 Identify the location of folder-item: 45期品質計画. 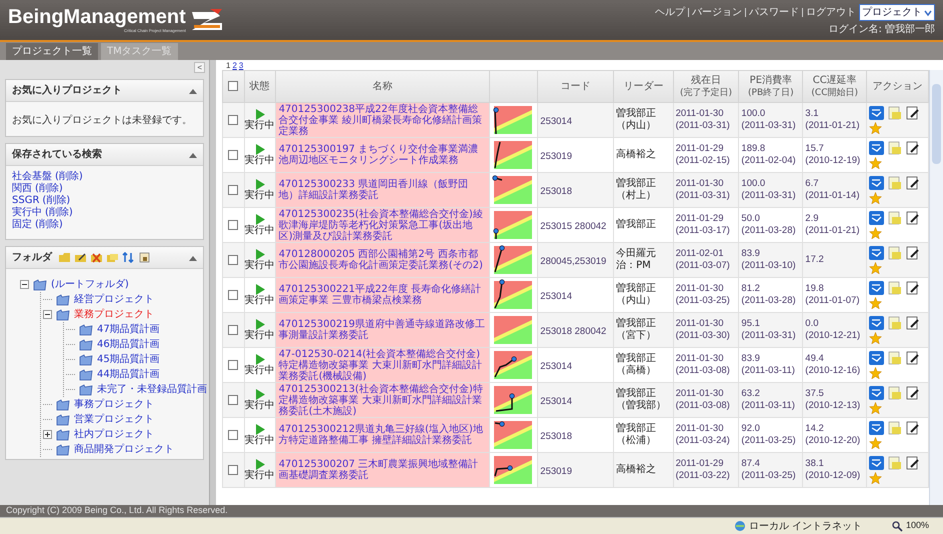
(128, 359).